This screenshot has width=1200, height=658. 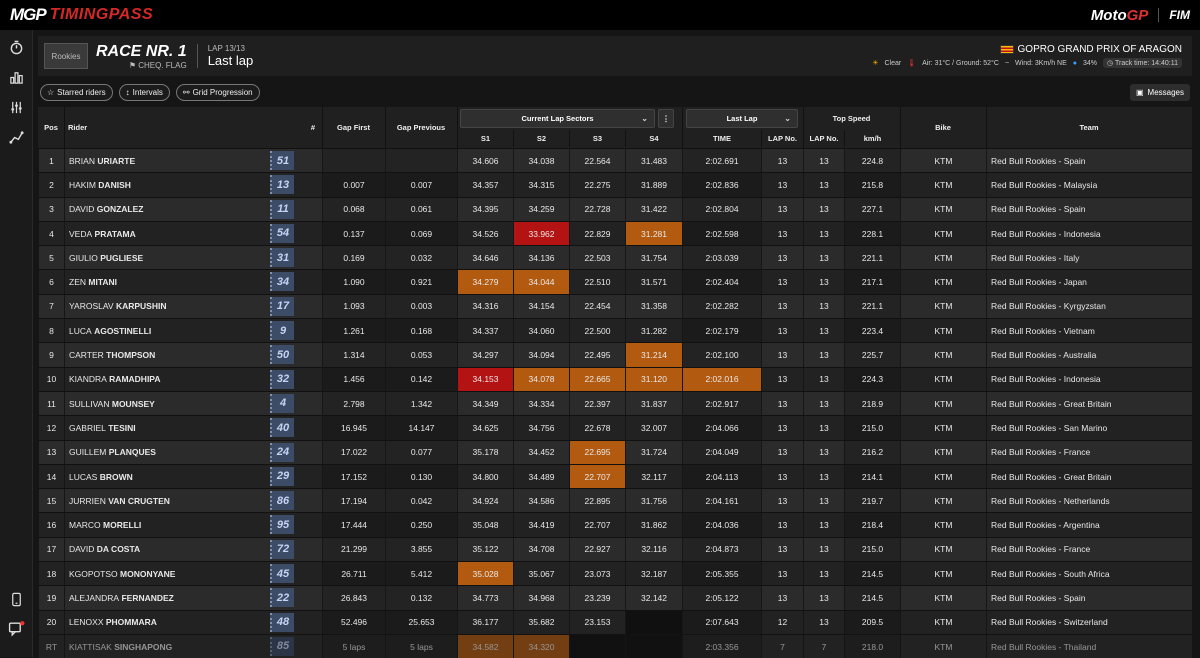 What do you see at coordinates (1120, 15) in the screenshot?
I see `motogp-logo: MotoGP` at bounding box center [1120, 15].